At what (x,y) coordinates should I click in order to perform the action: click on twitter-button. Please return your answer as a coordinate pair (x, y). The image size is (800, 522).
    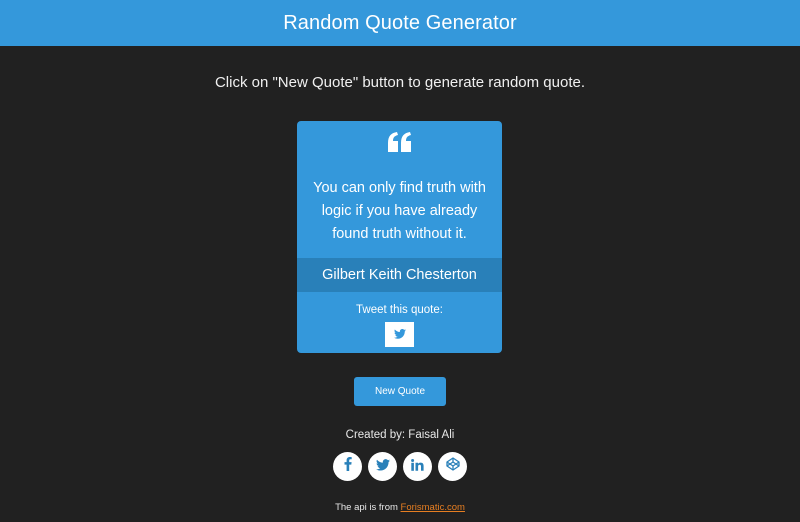
    Looking at the image, I should click on (382, 466).